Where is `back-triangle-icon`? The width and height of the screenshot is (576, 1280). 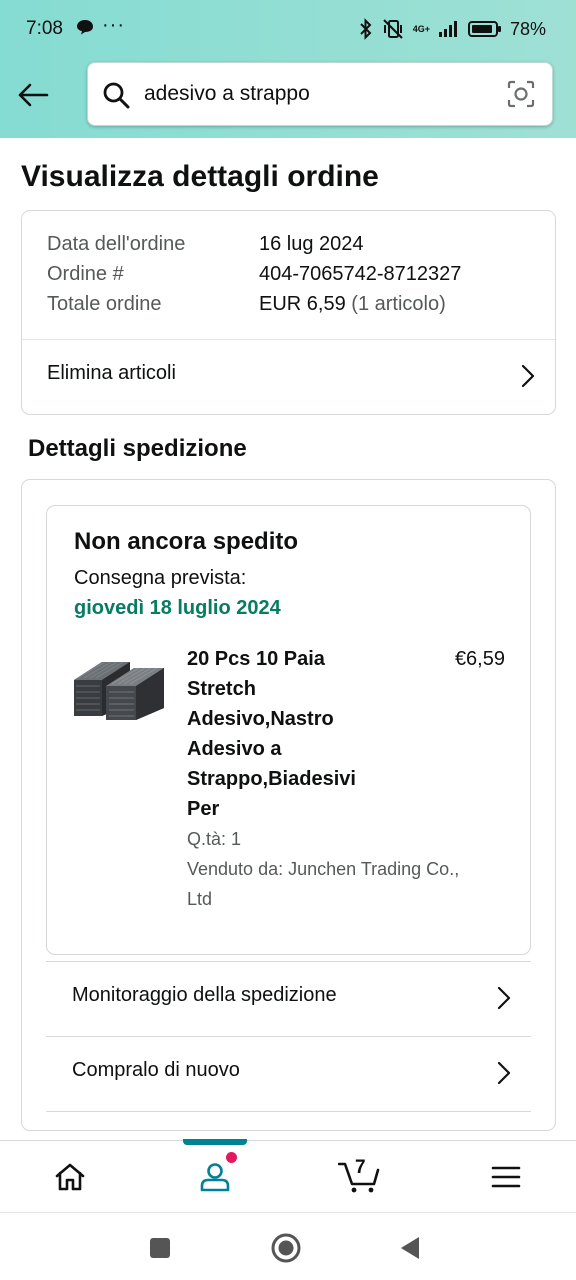
back-triangle-icon is located at coordinates (410, 1248).